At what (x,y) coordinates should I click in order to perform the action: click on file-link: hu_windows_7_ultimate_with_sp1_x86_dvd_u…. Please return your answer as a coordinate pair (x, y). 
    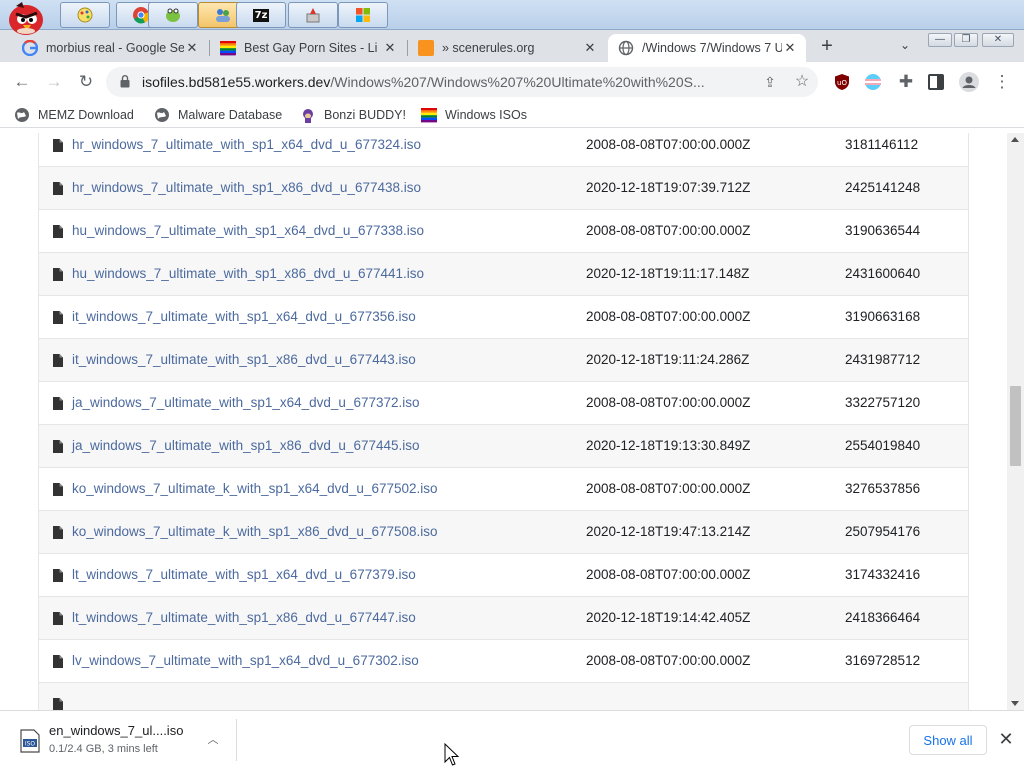
    Looking at the image, I should click on (248, 273).